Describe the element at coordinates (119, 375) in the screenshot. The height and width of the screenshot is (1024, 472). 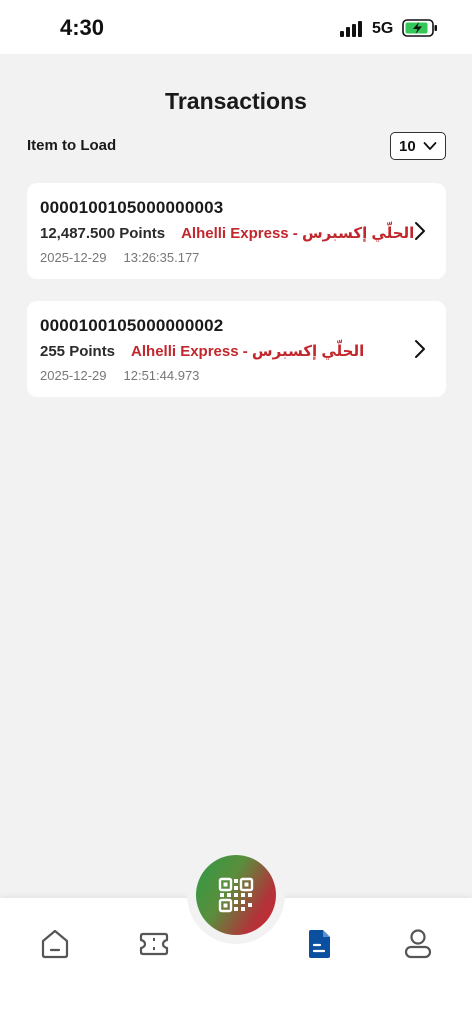
I see `transaction-timestamp: 2025-12-29 12:51:44.973` at that location.